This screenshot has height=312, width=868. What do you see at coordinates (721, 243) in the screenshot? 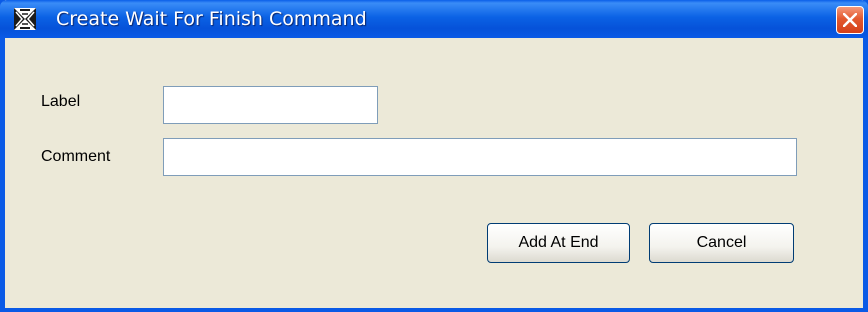
I see `cancel-button: Cancel` at bounding box center [721, 243].